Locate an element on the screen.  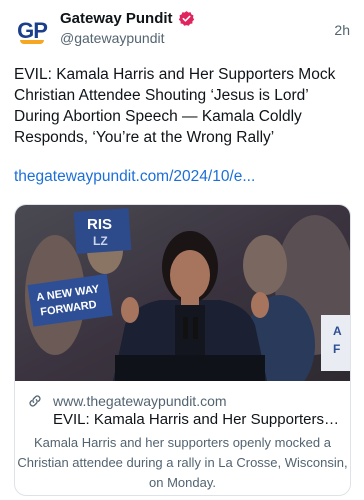
author-block: Gateway Pundit @gatewaypundit is located at coordinates (127, 28).